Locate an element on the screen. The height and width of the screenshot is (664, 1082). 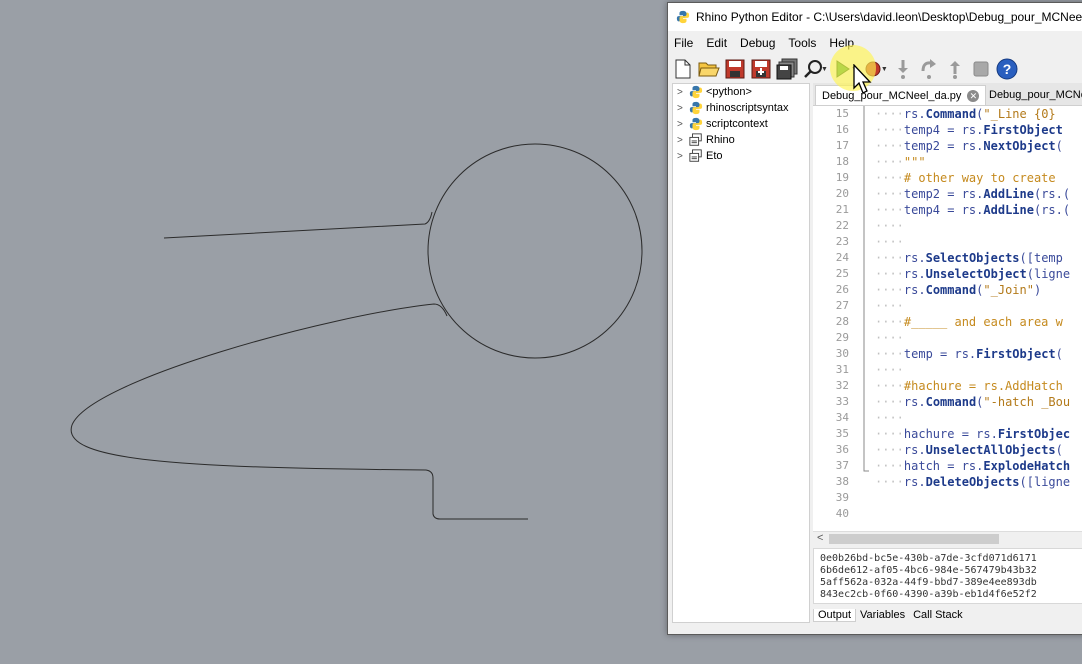
open-button is located at coordinates (709, 69).